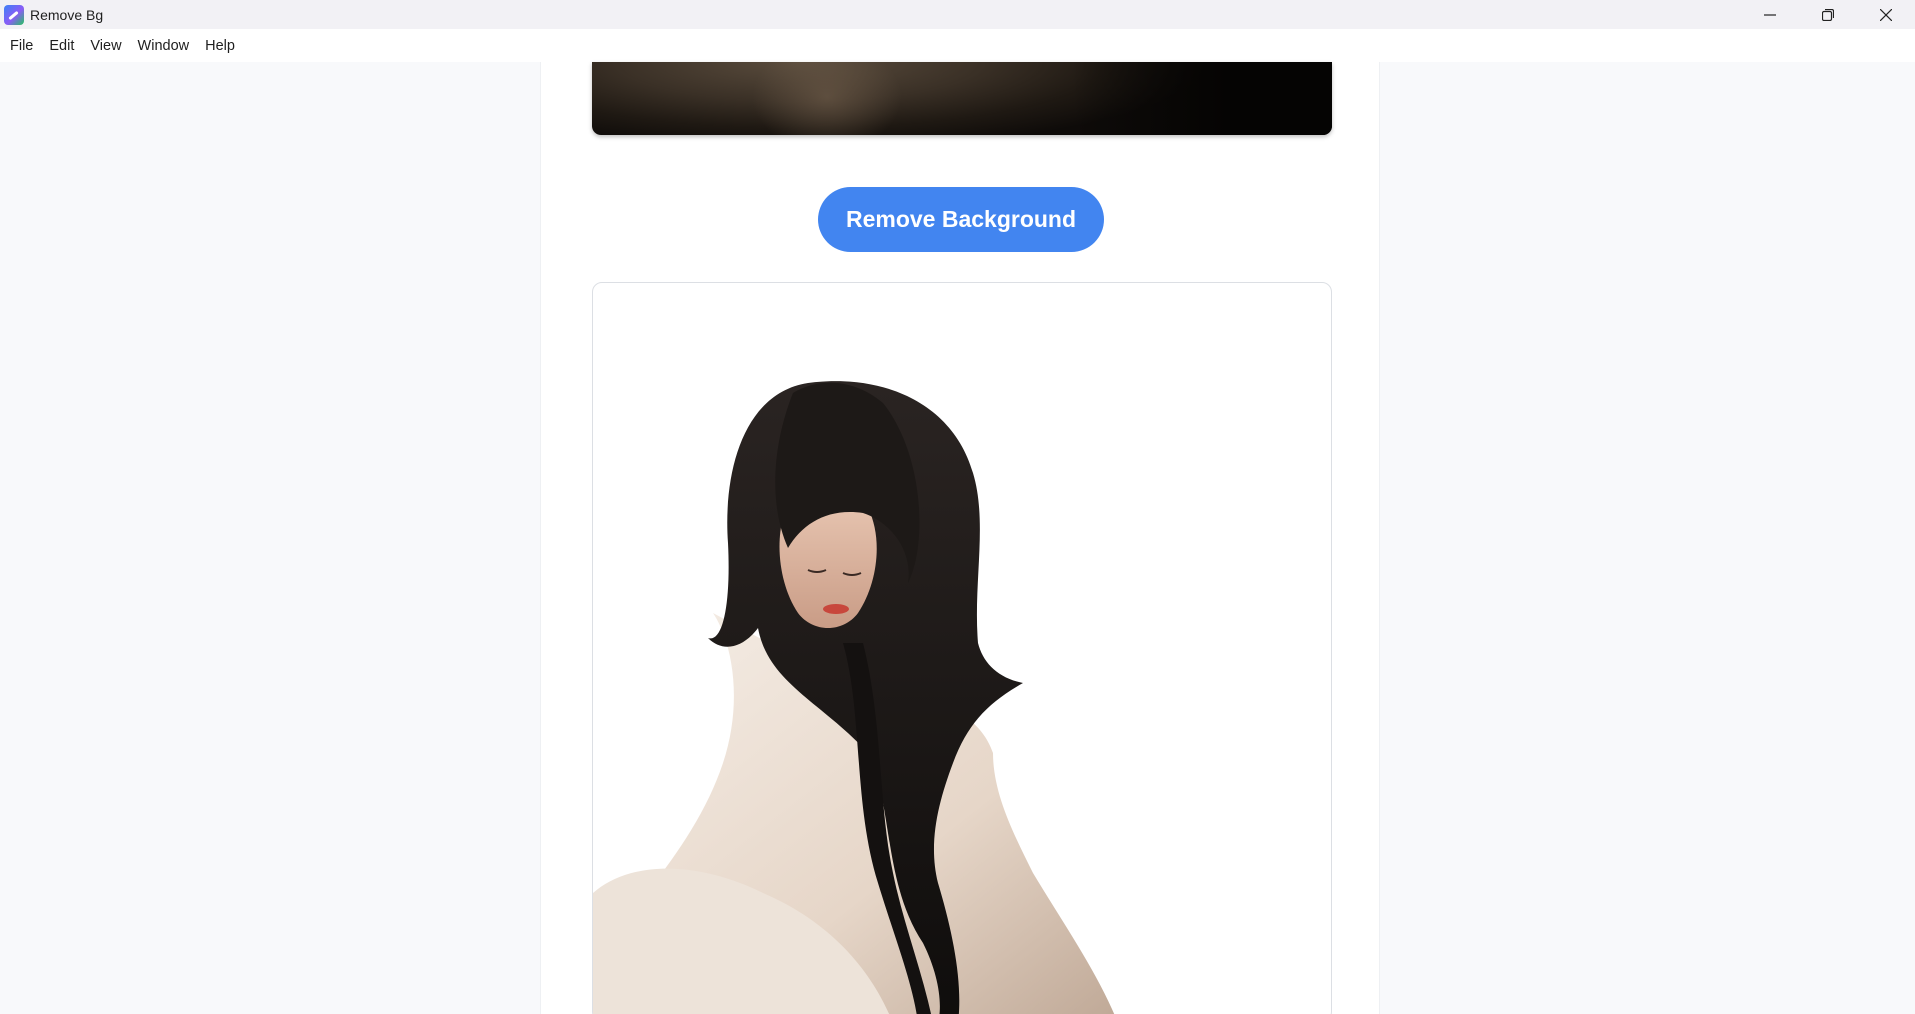 The height and width of the screenshot is (1014, 1915). What do you see at coordinates (962, 98) in the screenshot?
I see `original-image` at bounding box center [962, 98].